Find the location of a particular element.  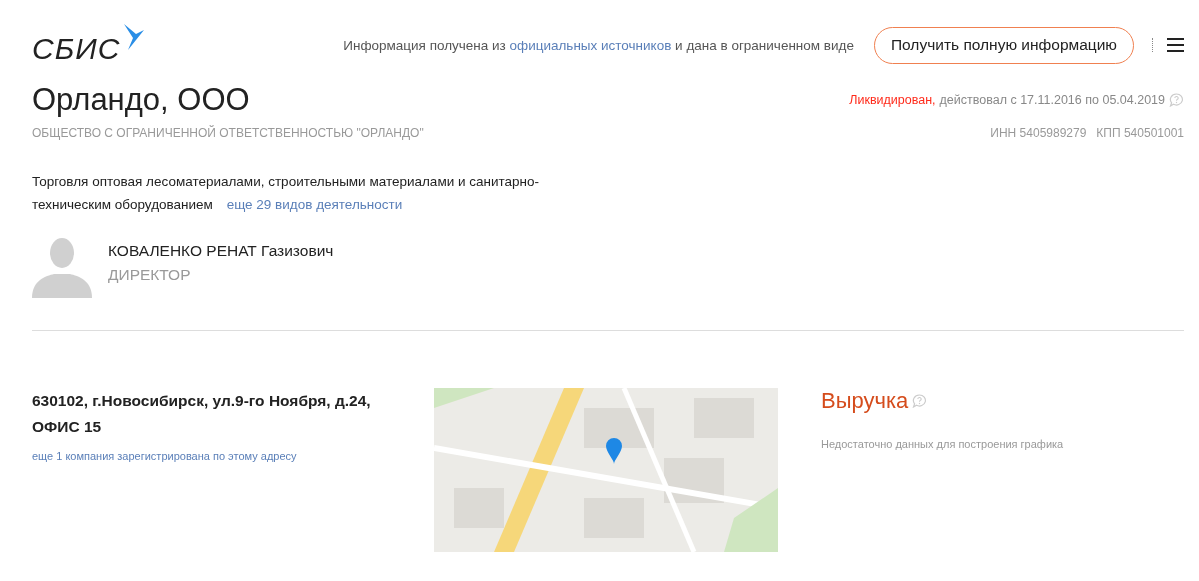

status-label: Ликвидирован, is located at coordinates (892, 100).